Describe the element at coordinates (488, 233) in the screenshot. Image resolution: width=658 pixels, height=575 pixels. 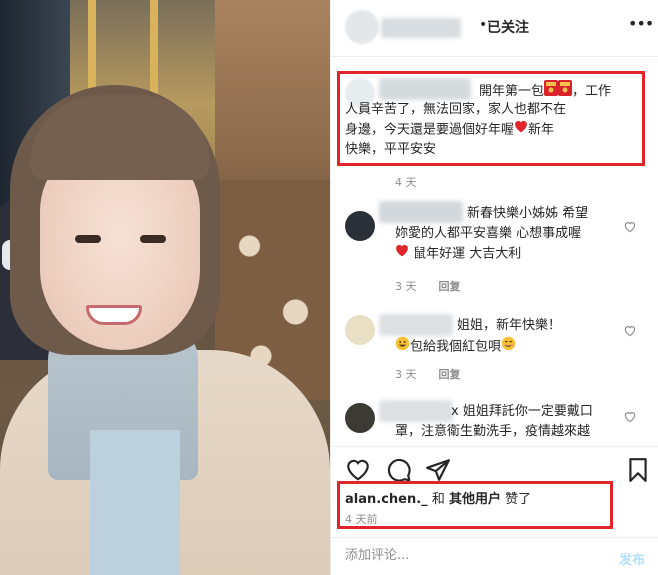
I see `comment-text-line: 妳愛的人都平安喜樂 心想事成喔` at that location.